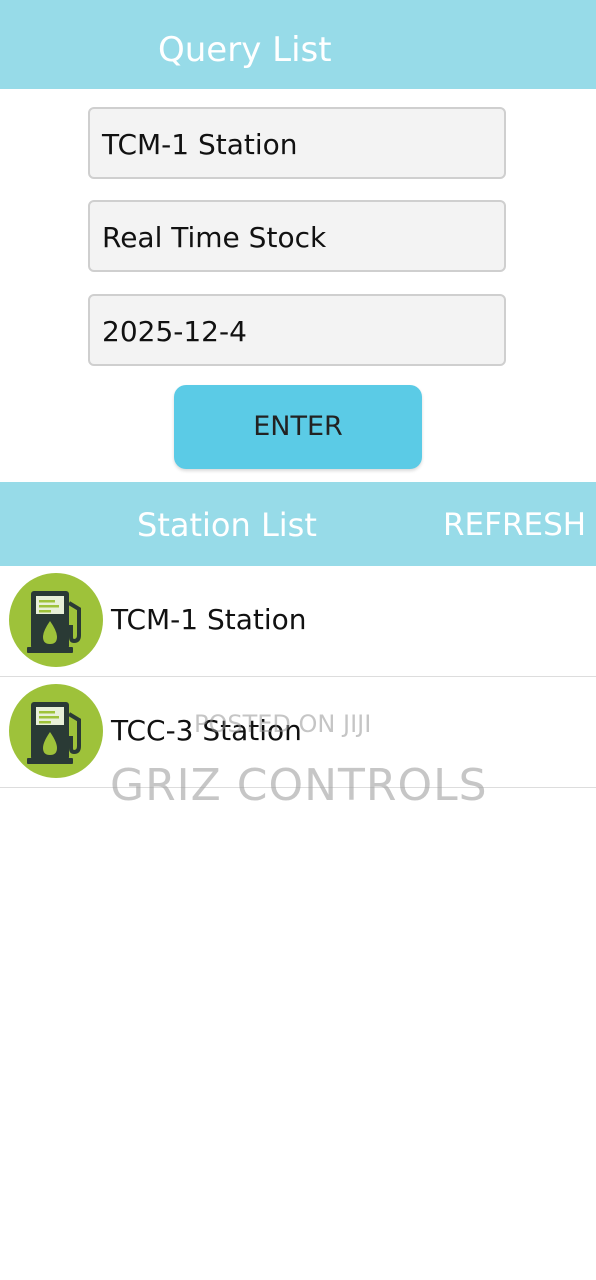 The width and height of the screenshot is (596, 1280). Describe the element at coordinates (209, 619) in the screenshot. I see `station-name: TCM-1 Station` at that location.